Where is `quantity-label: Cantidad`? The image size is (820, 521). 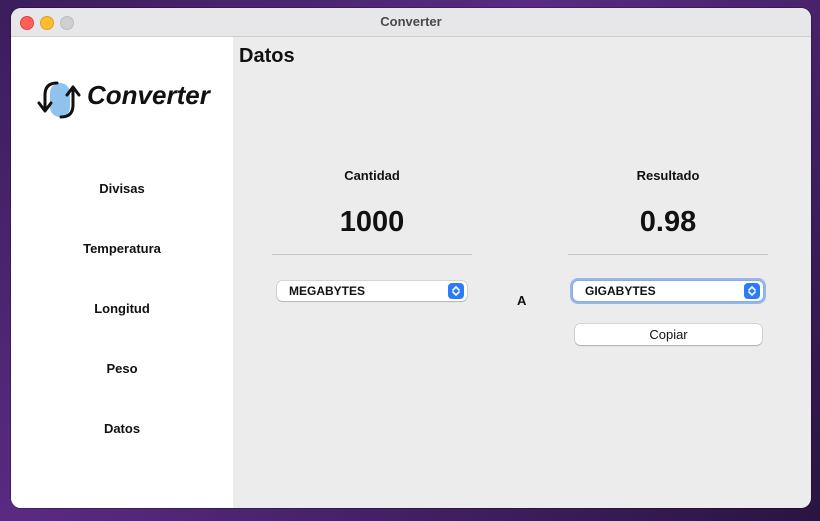 quantity-label: Cantidad is located at coordinates (372, 175).